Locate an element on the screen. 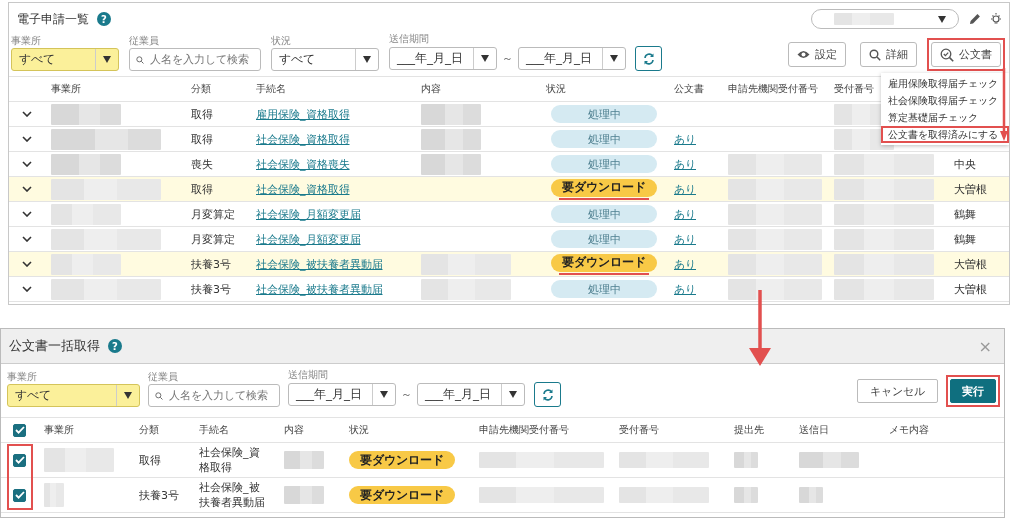  column-header: 分類 is located at coordinates (201, 89).